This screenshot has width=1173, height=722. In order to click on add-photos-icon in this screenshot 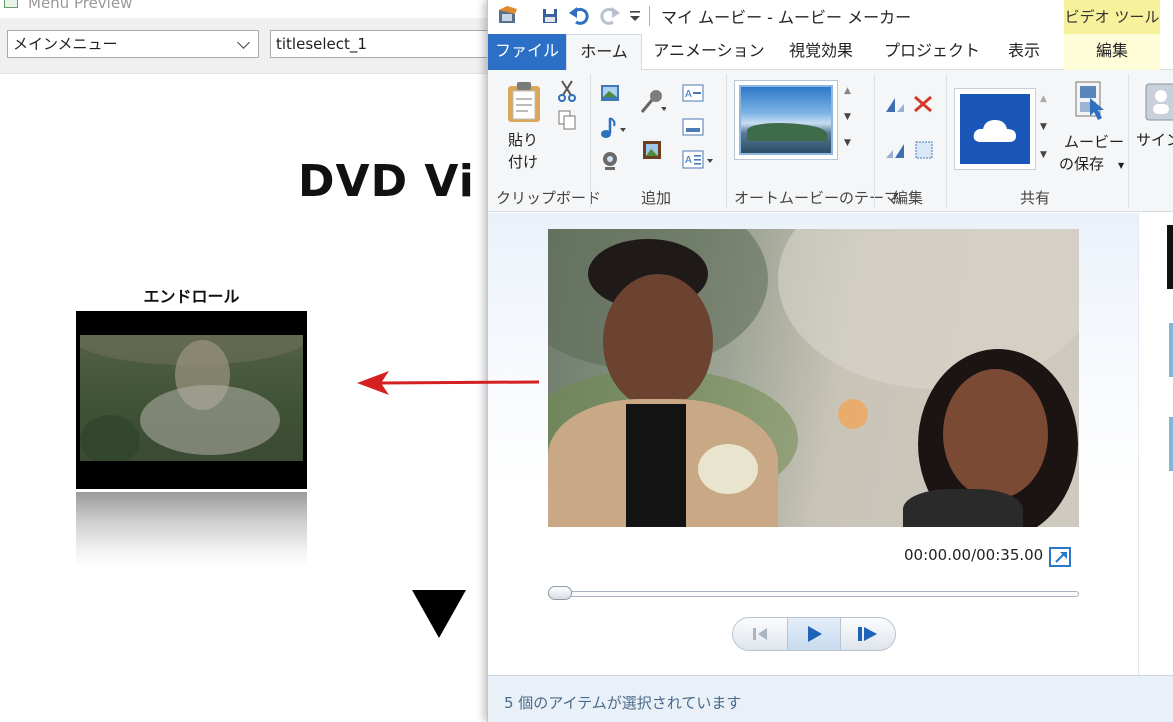, I will do `click(610, 93)`.